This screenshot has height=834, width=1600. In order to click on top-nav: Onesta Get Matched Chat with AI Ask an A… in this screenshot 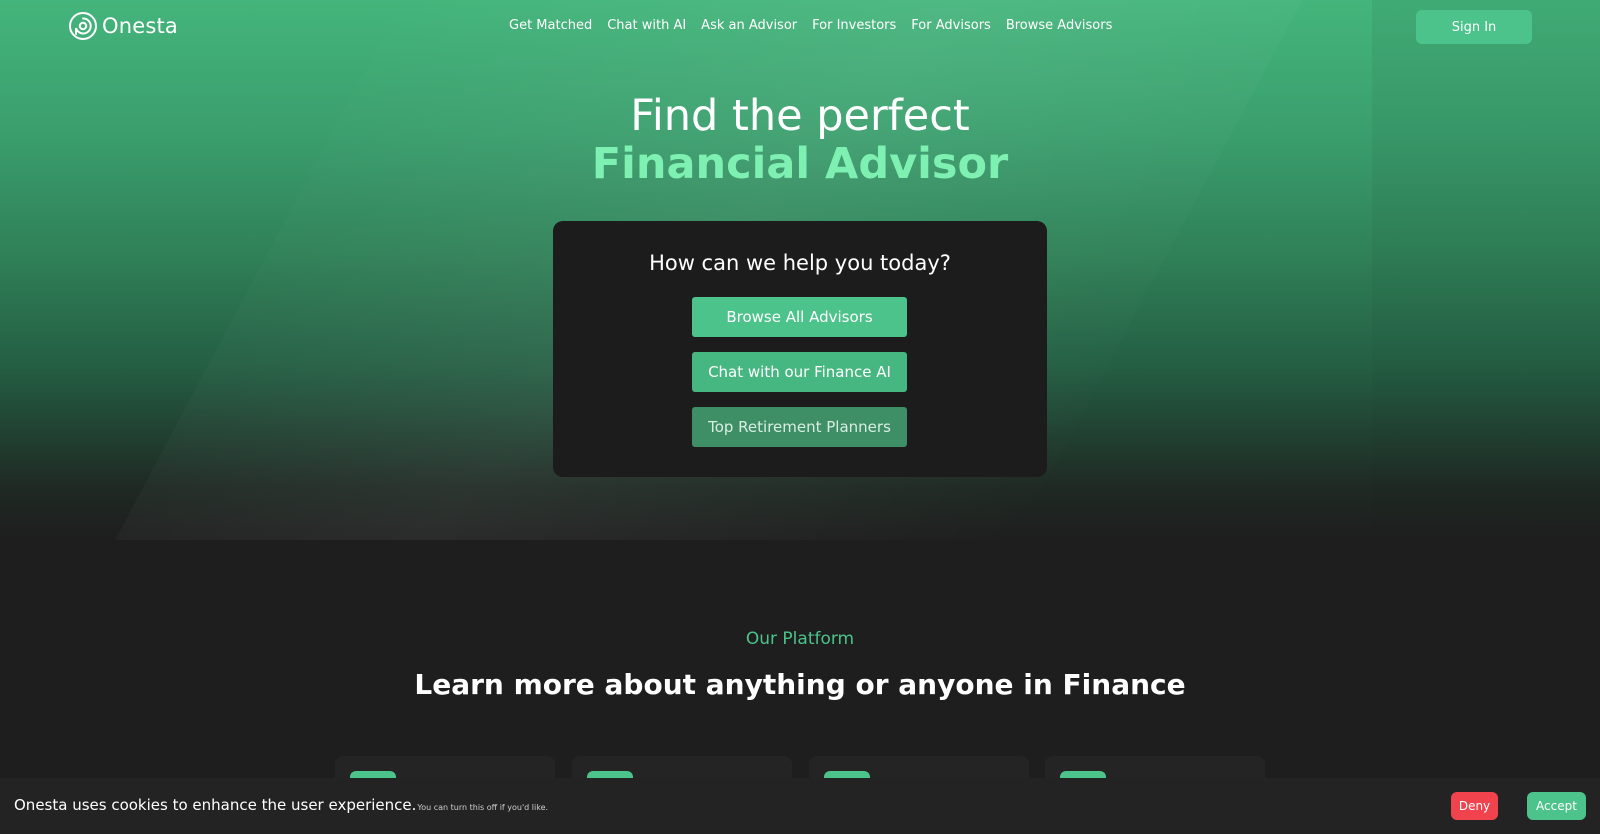, I will do `click(800, 27)`.